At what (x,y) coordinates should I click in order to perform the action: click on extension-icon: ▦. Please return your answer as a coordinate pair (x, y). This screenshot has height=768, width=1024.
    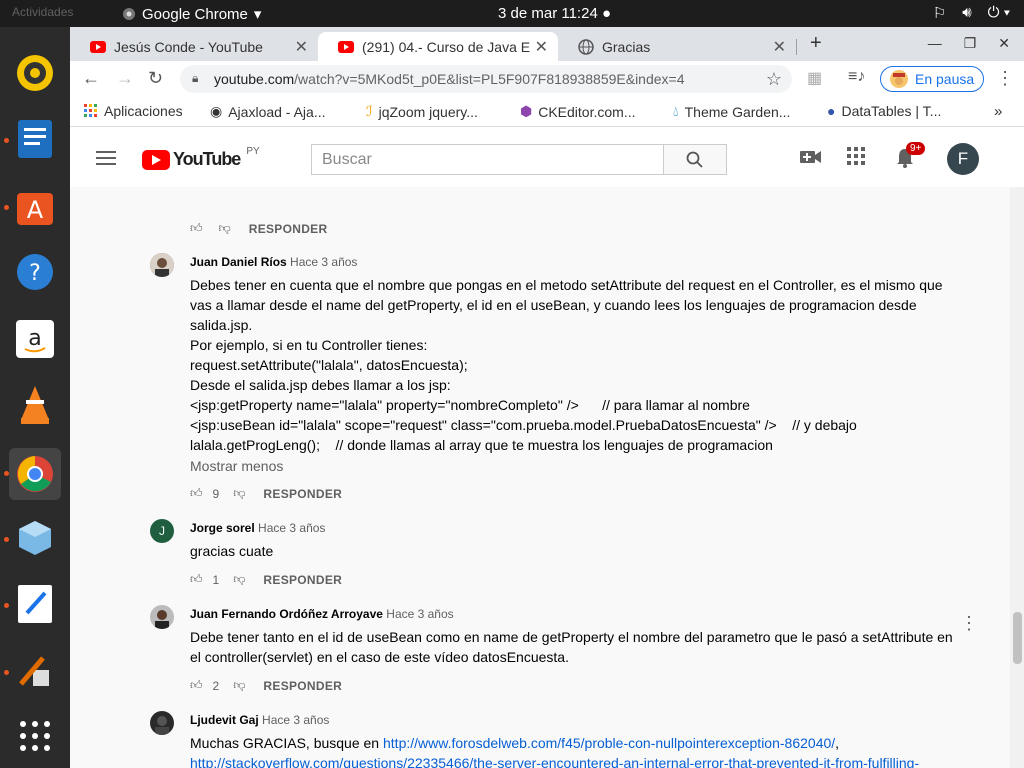
    Looking at the image, I should click on (814, 78).